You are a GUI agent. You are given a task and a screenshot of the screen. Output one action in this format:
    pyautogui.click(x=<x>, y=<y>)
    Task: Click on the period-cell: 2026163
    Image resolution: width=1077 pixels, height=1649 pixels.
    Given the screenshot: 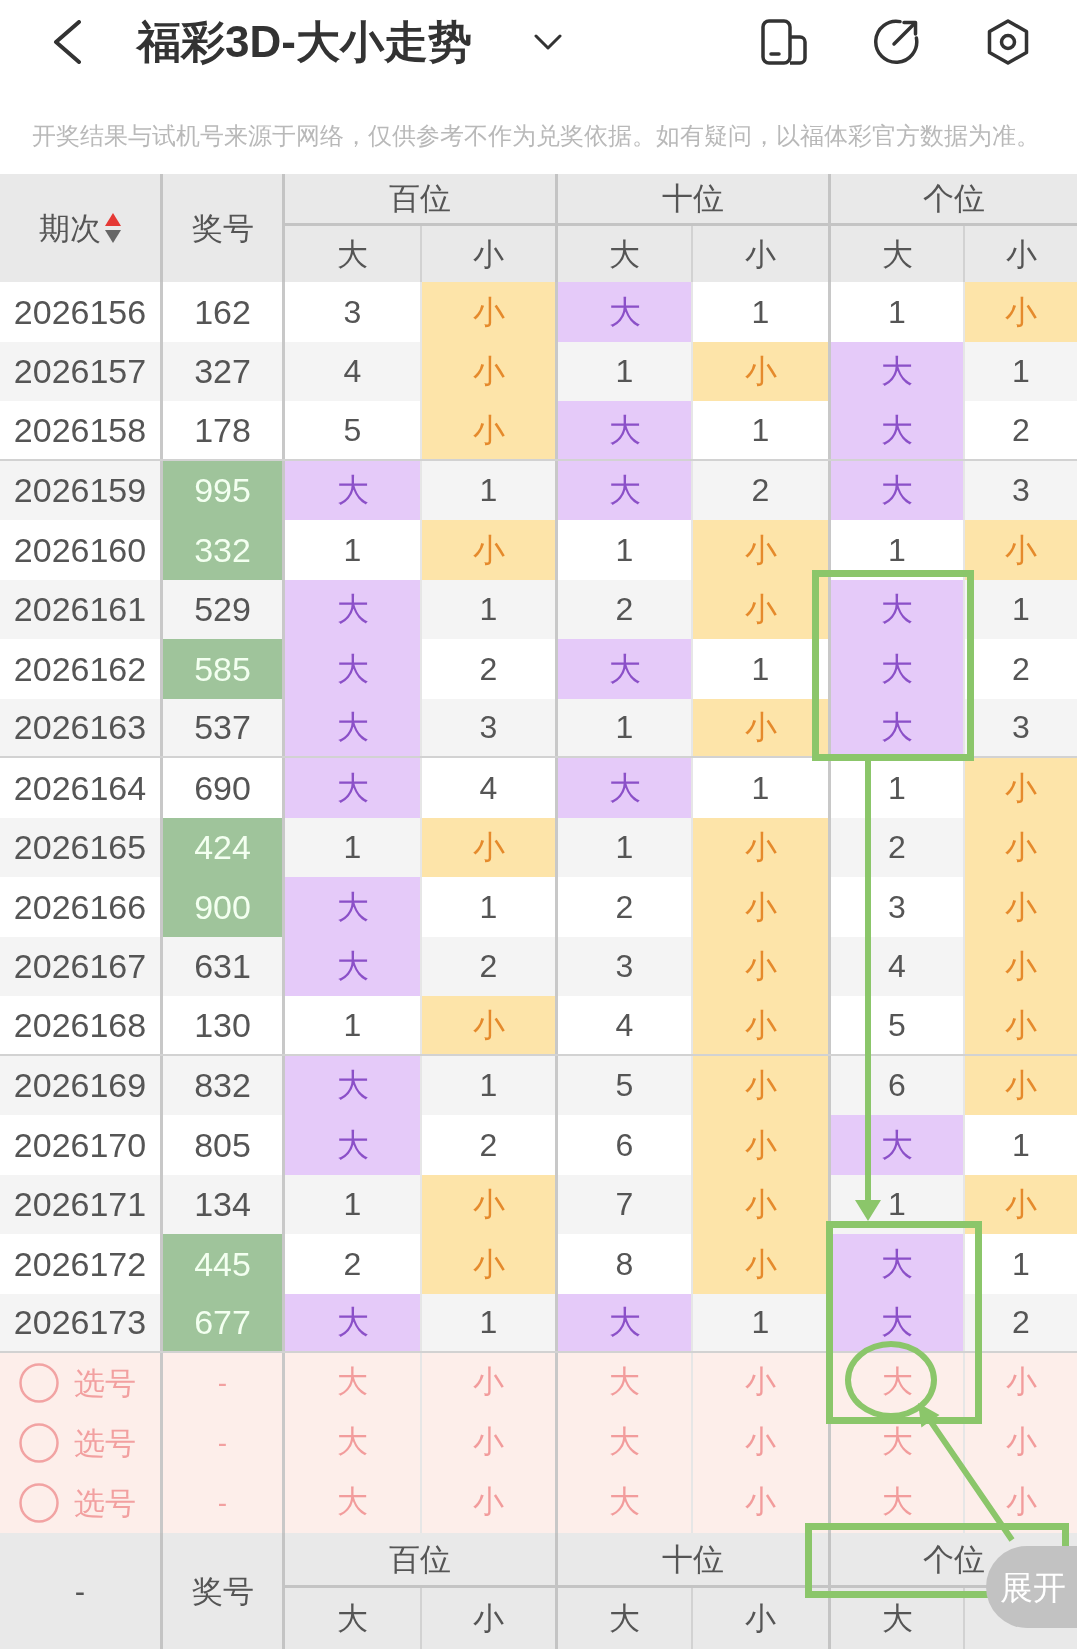 What is the action you would take?
    pyautogui.click(x=80, y=727)
    